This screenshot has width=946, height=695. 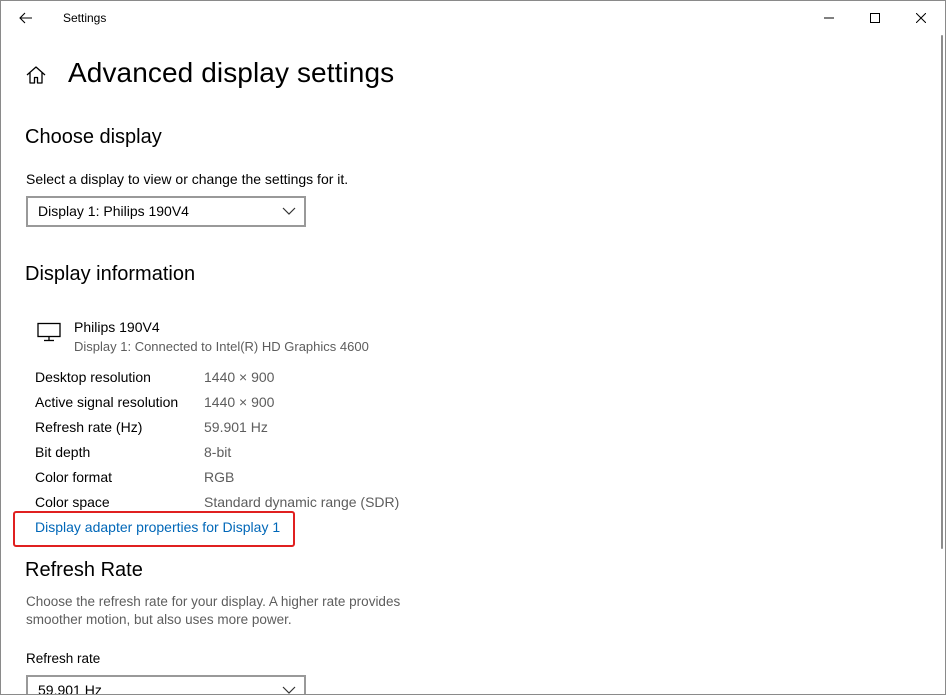 I want to click on maximize-icon, so click(x=875, y=18).